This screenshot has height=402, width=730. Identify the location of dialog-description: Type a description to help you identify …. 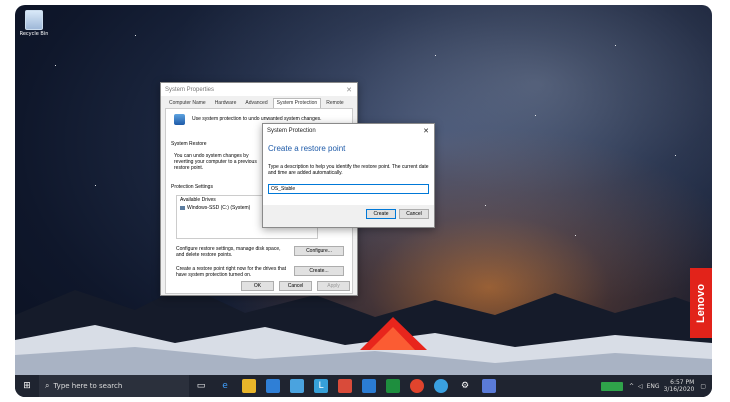
(348, 170).